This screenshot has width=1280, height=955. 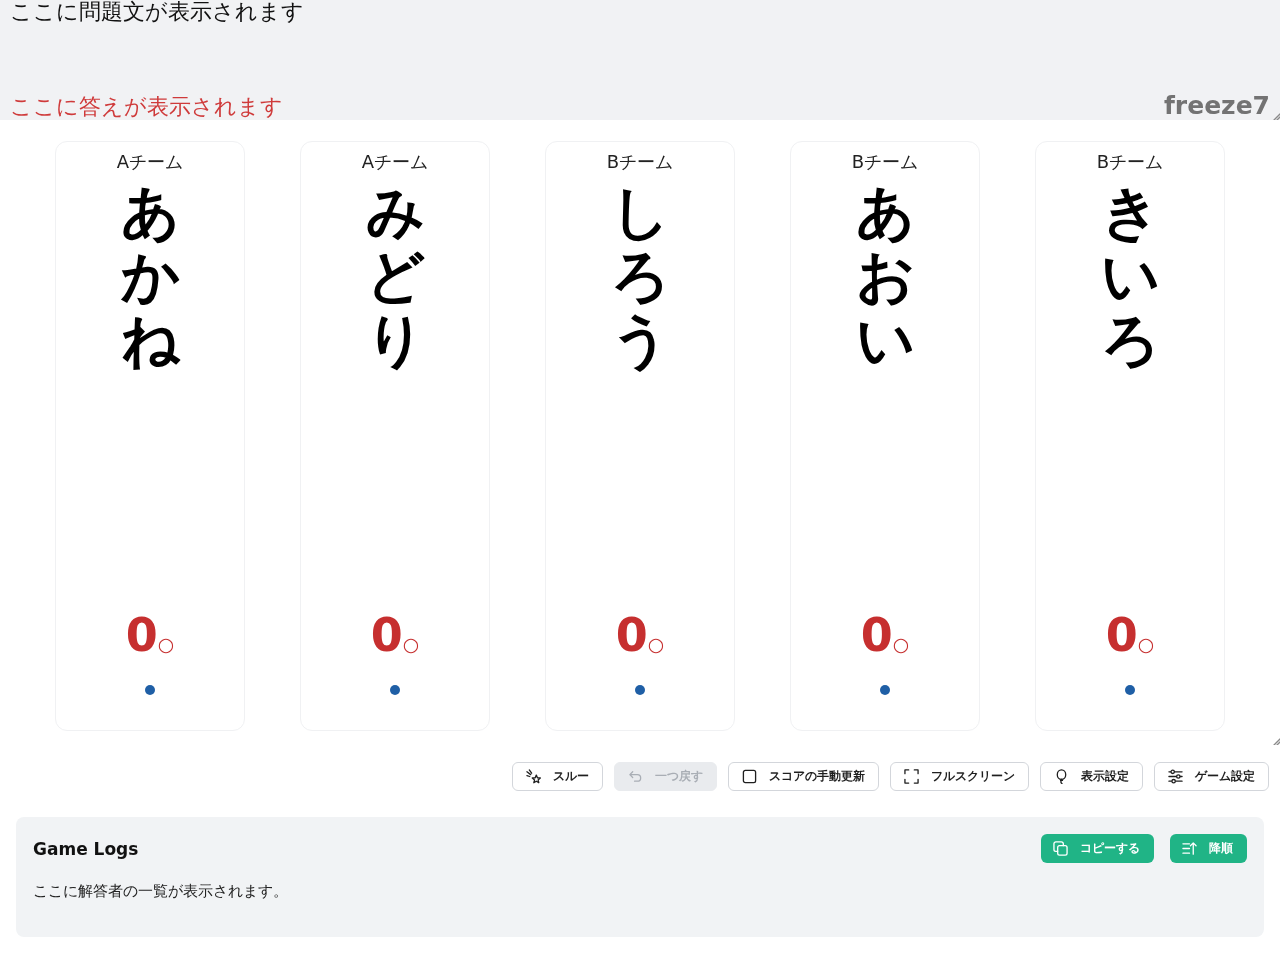 I want to click on player-name: きいろ, so click(x=1130, y=277).